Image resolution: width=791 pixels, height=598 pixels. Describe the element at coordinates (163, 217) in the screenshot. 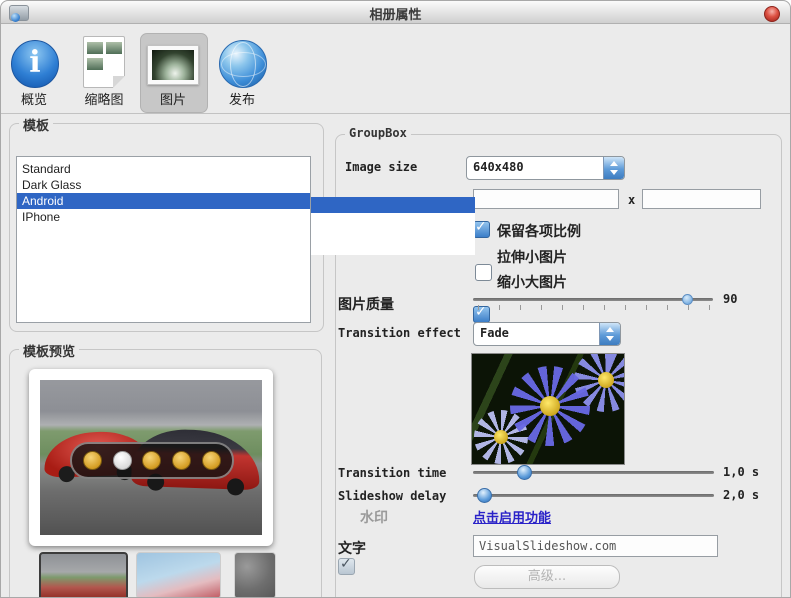

I see `template-list-item-iphone: IPhone` at that location.